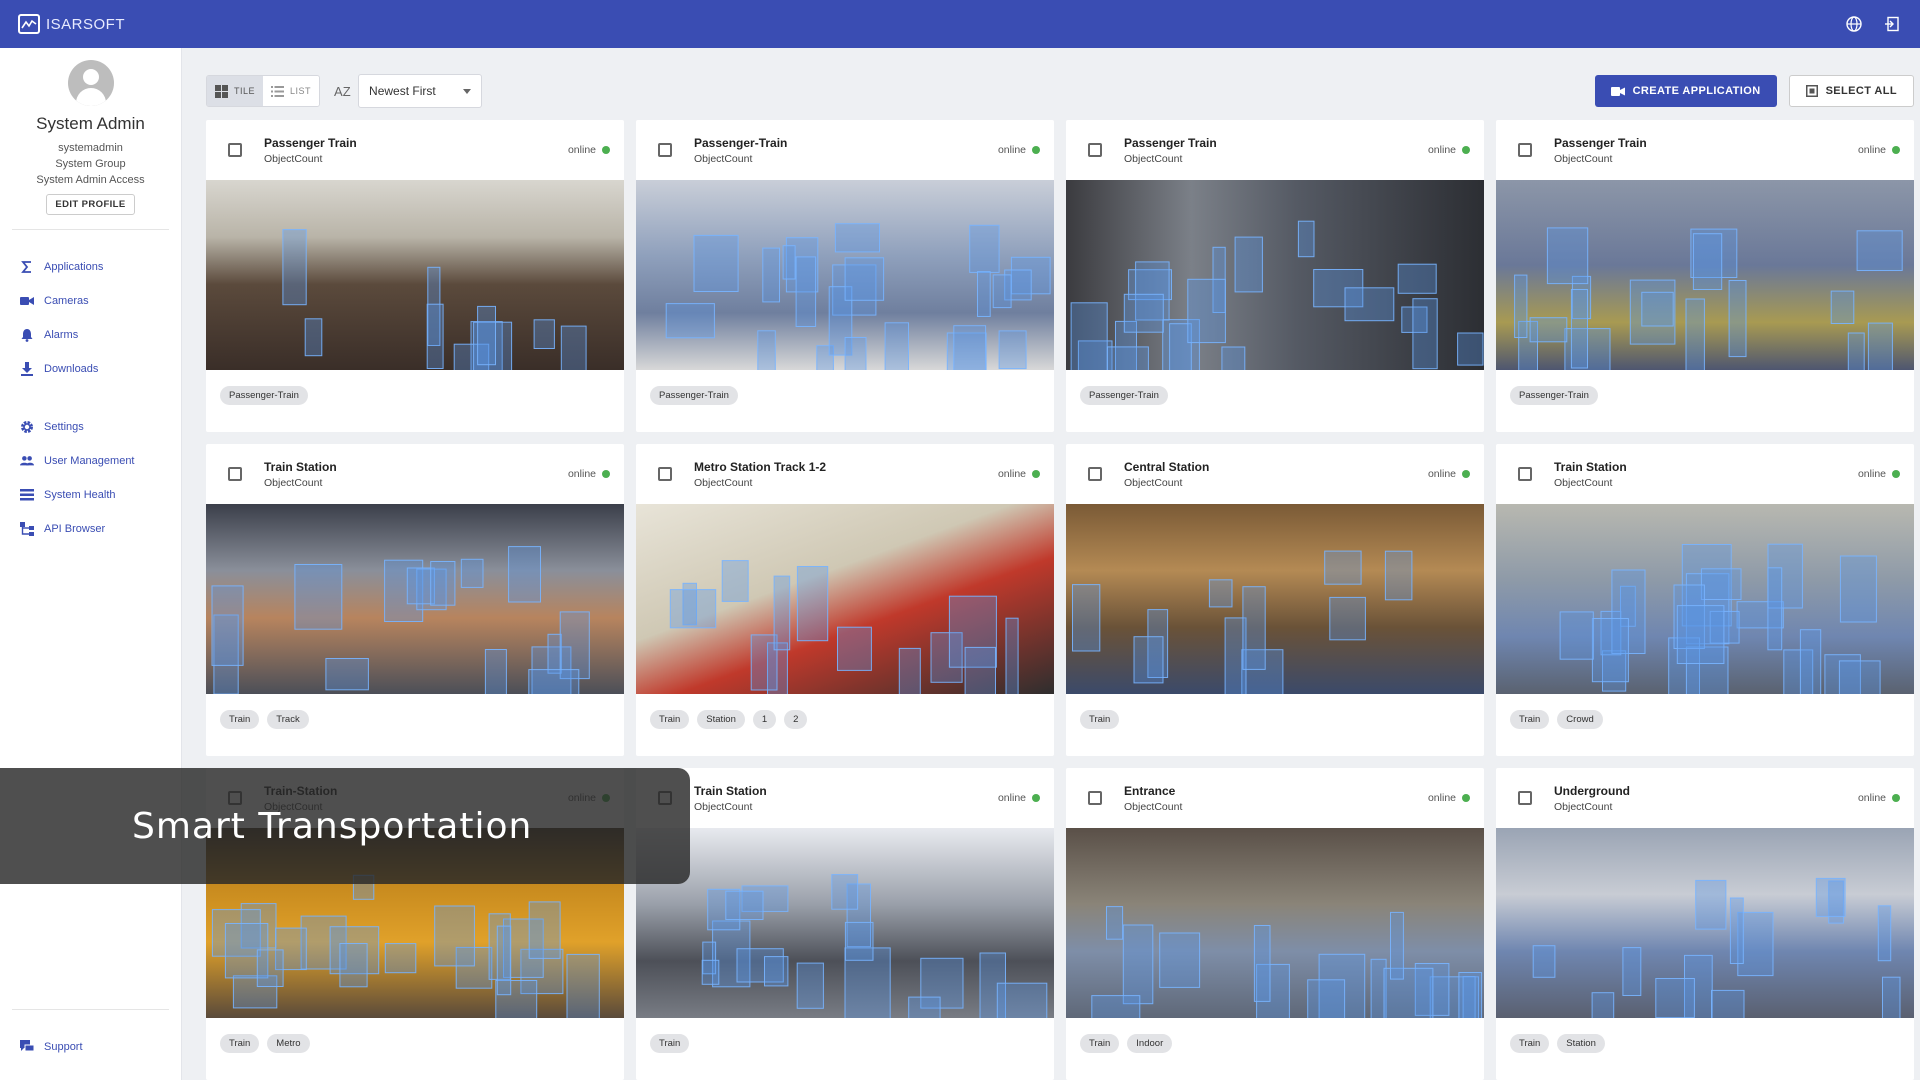 The width and height of the screenshot is (1920, 1080). I want to click on status-text: online, so click(1441, 474).